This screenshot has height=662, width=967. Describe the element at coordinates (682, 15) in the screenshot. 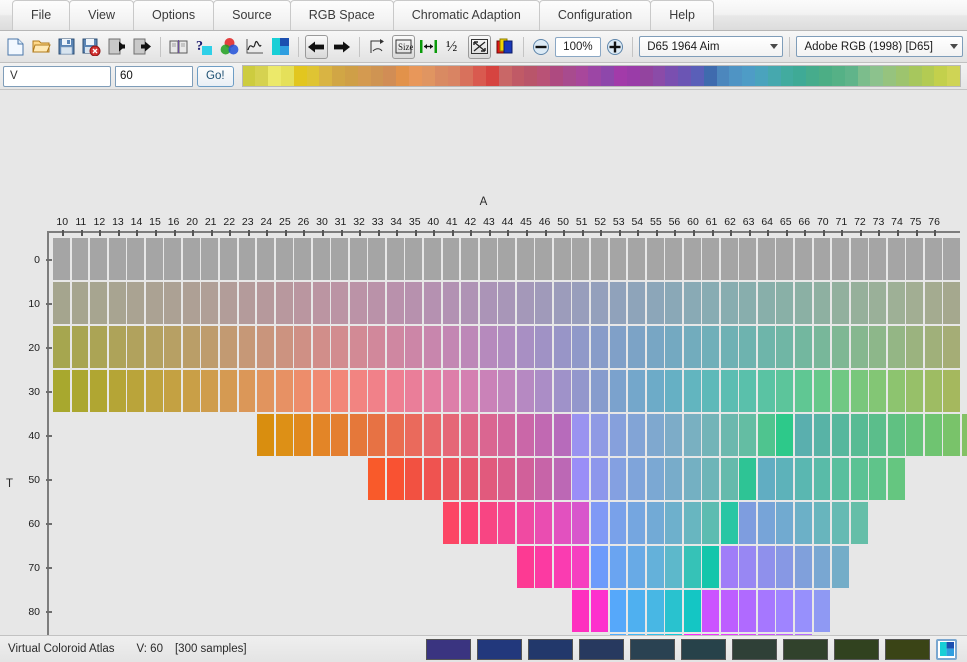

I see `menu-item-help: Help` at that location.